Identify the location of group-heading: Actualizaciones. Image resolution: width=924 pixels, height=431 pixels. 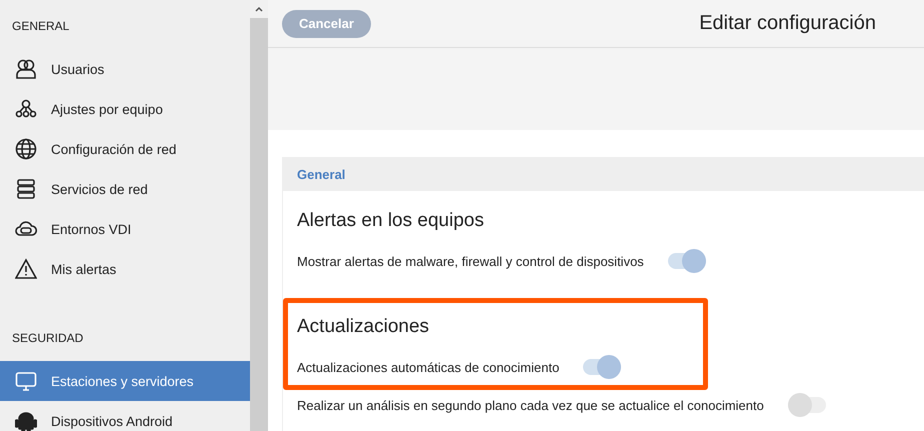
(363, 327).